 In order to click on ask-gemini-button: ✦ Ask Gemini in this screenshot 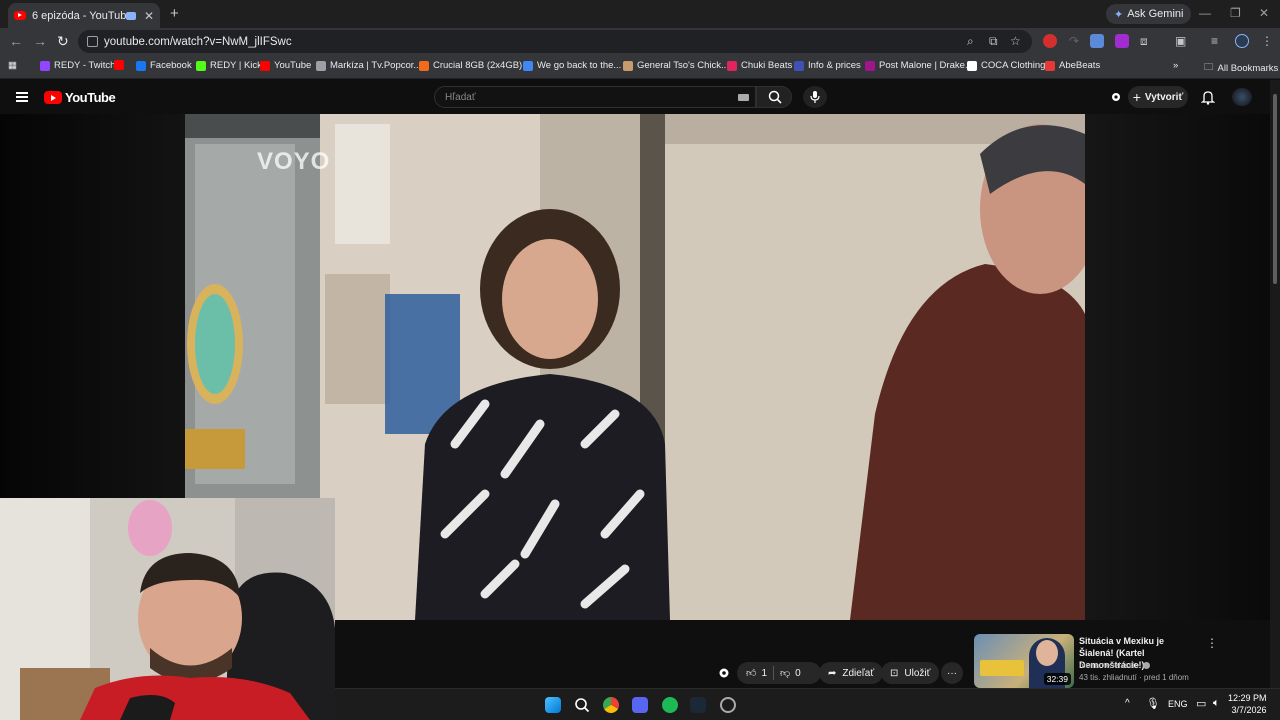, I will do `click(1149, 14)`.